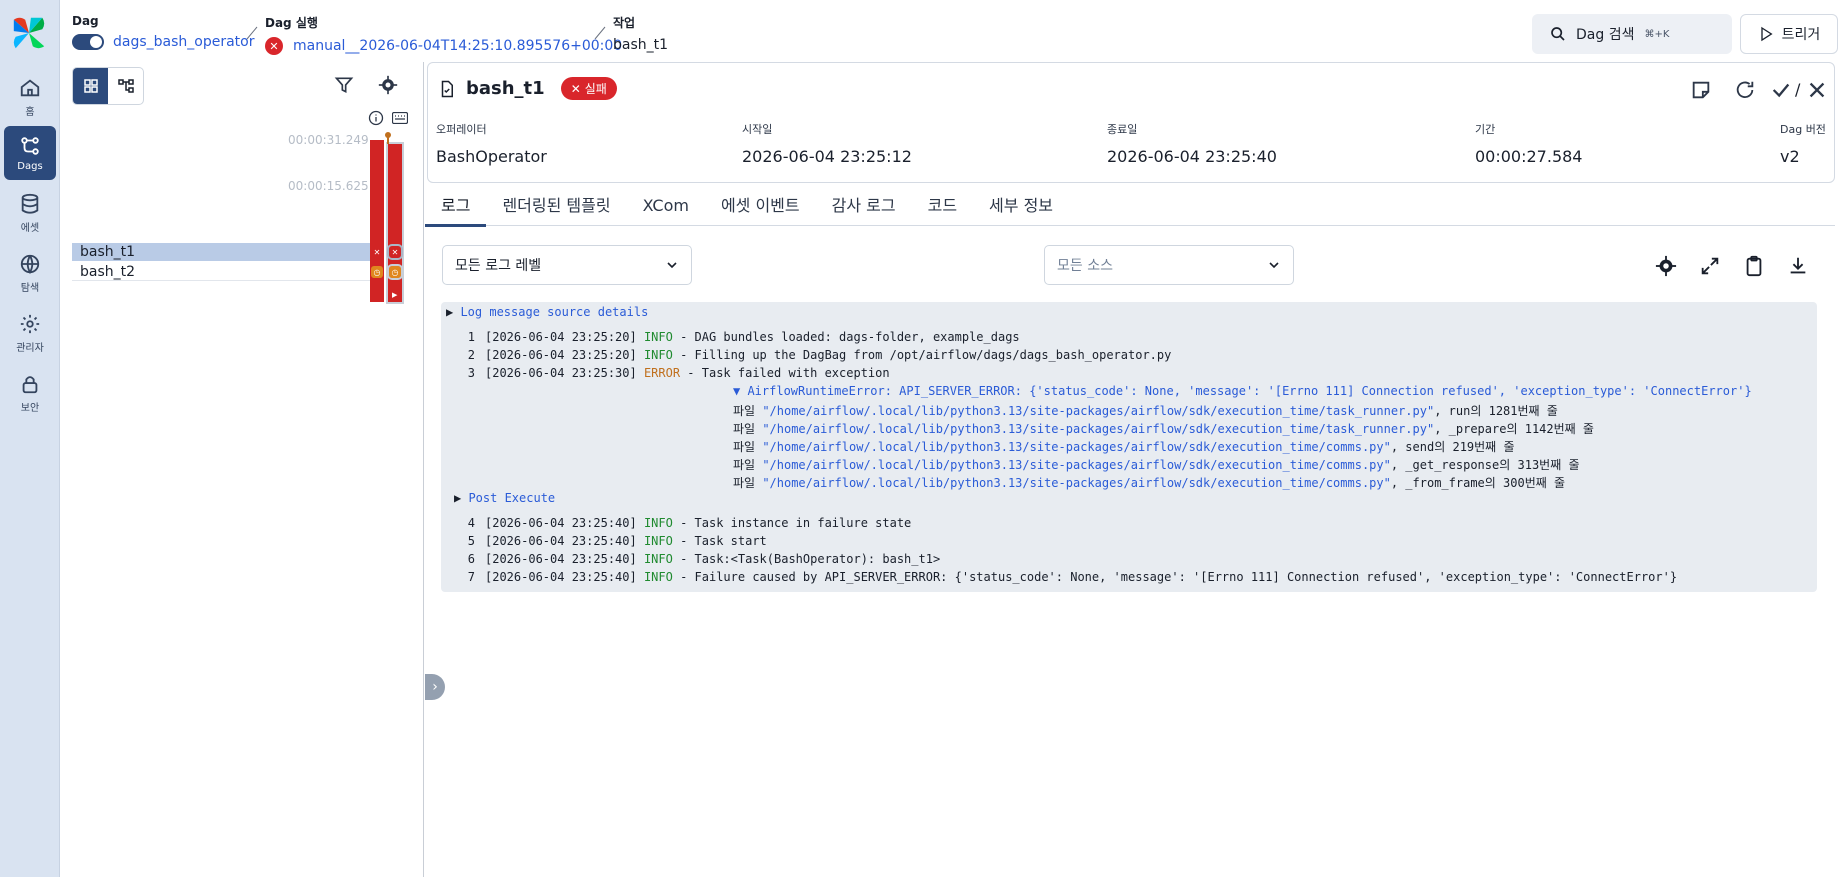 Image resolution: width=1840 pixels, height=877 pixels. I want to click on dag-pause-toggle, so click(88, 42).